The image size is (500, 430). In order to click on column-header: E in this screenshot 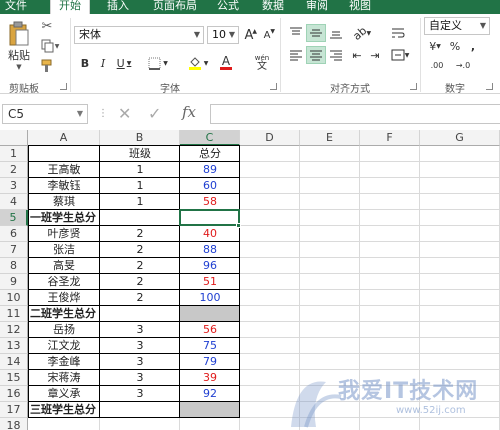, I will do `click(330, 138)`.